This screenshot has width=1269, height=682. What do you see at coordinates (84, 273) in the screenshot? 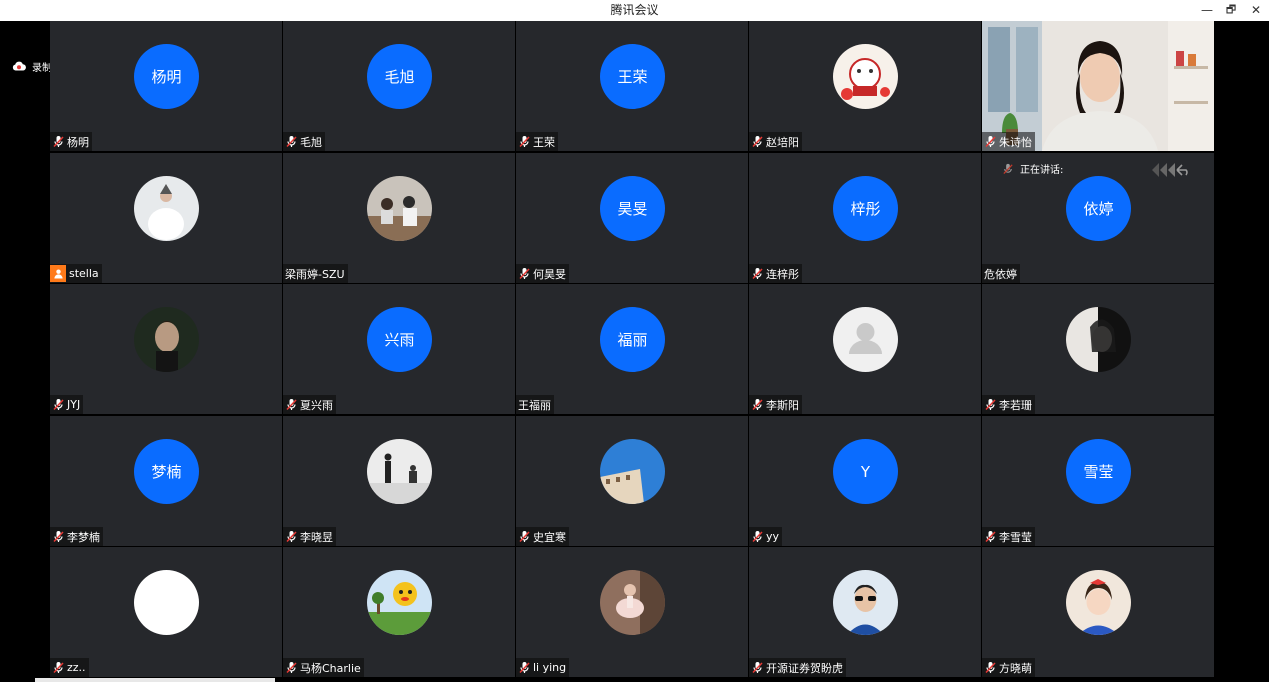
I see `participant-name: stella` at bounding box center [84, 273].